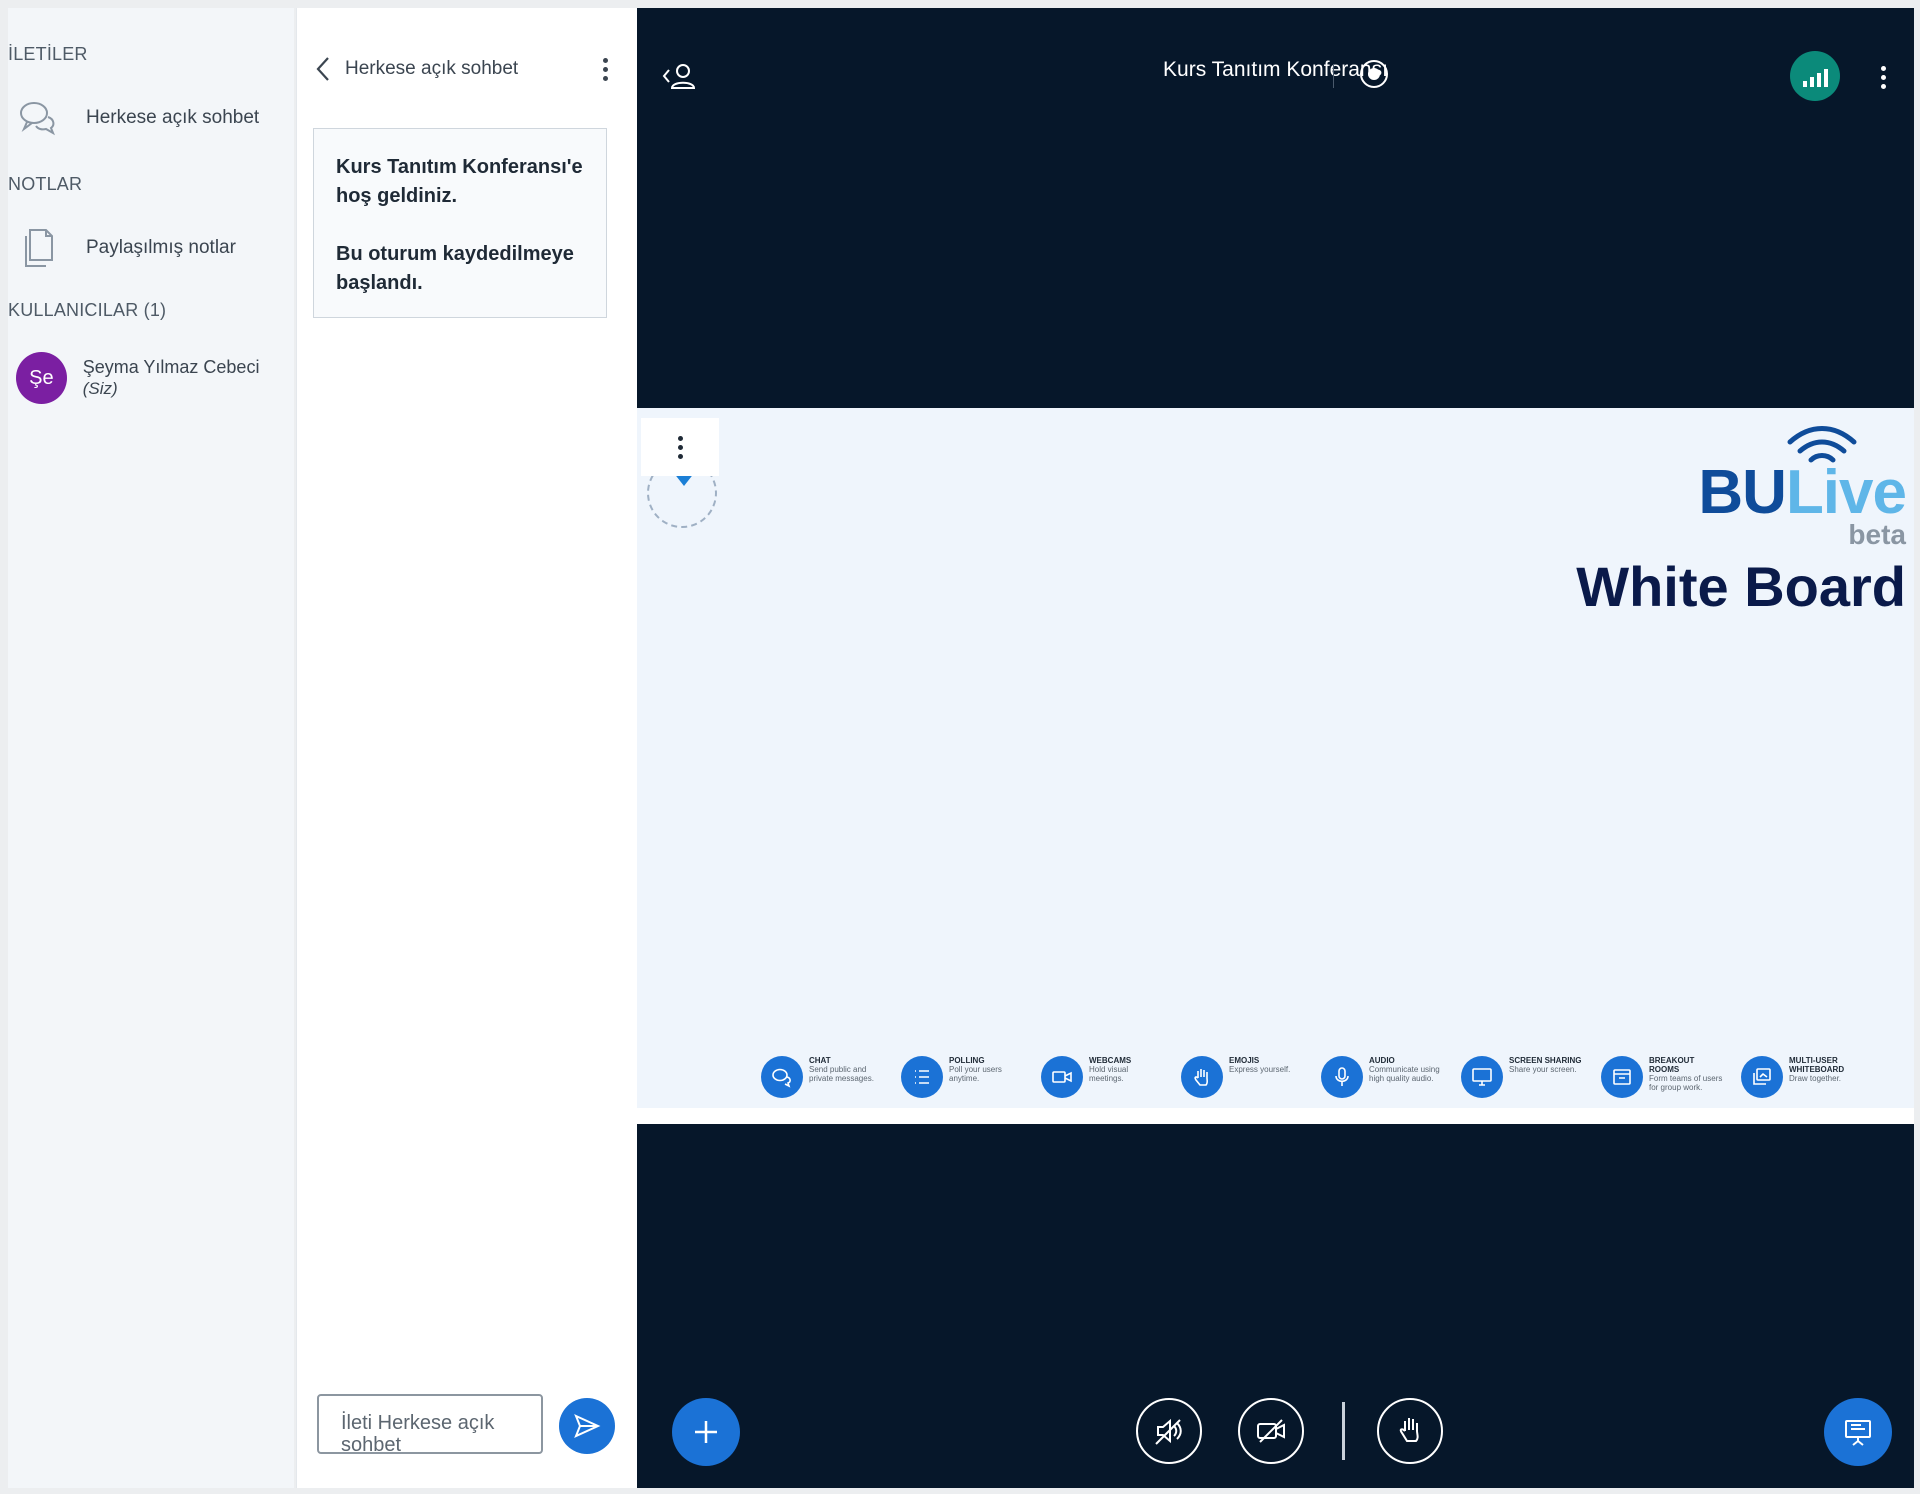 This screenshot has width=1920, height=1494. I want to click on feature-title: CHAT, so click(820, 1060).